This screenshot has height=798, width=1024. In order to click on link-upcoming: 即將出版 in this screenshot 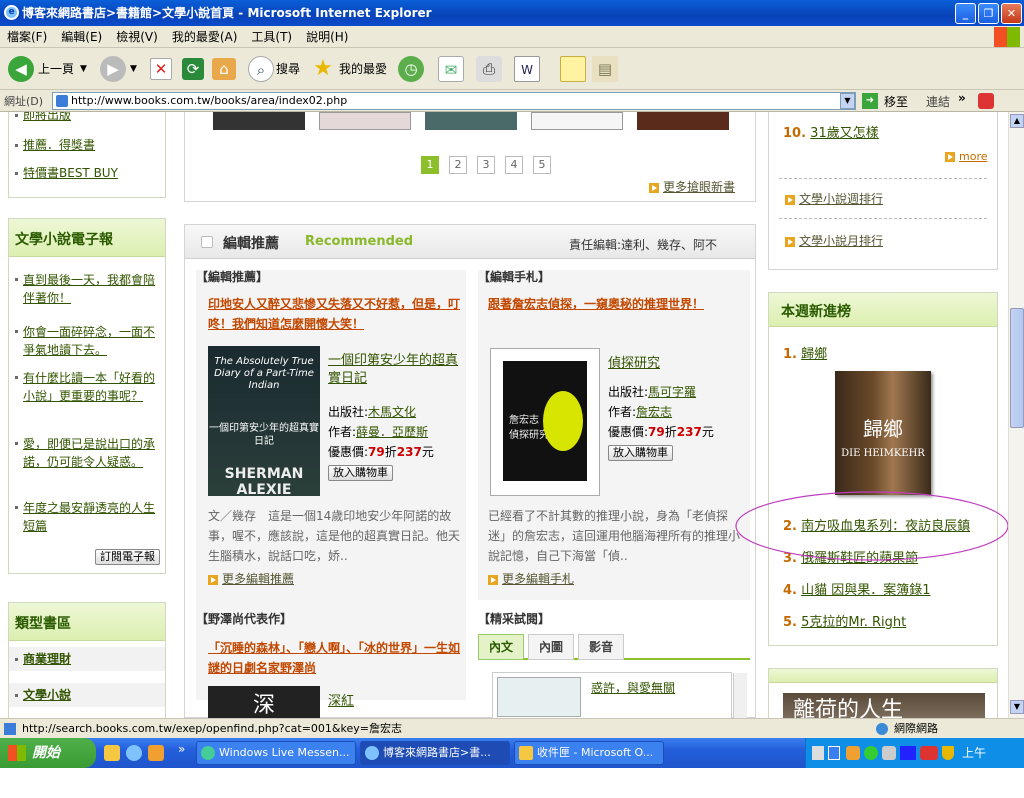, I will do `click(47, 117)`.